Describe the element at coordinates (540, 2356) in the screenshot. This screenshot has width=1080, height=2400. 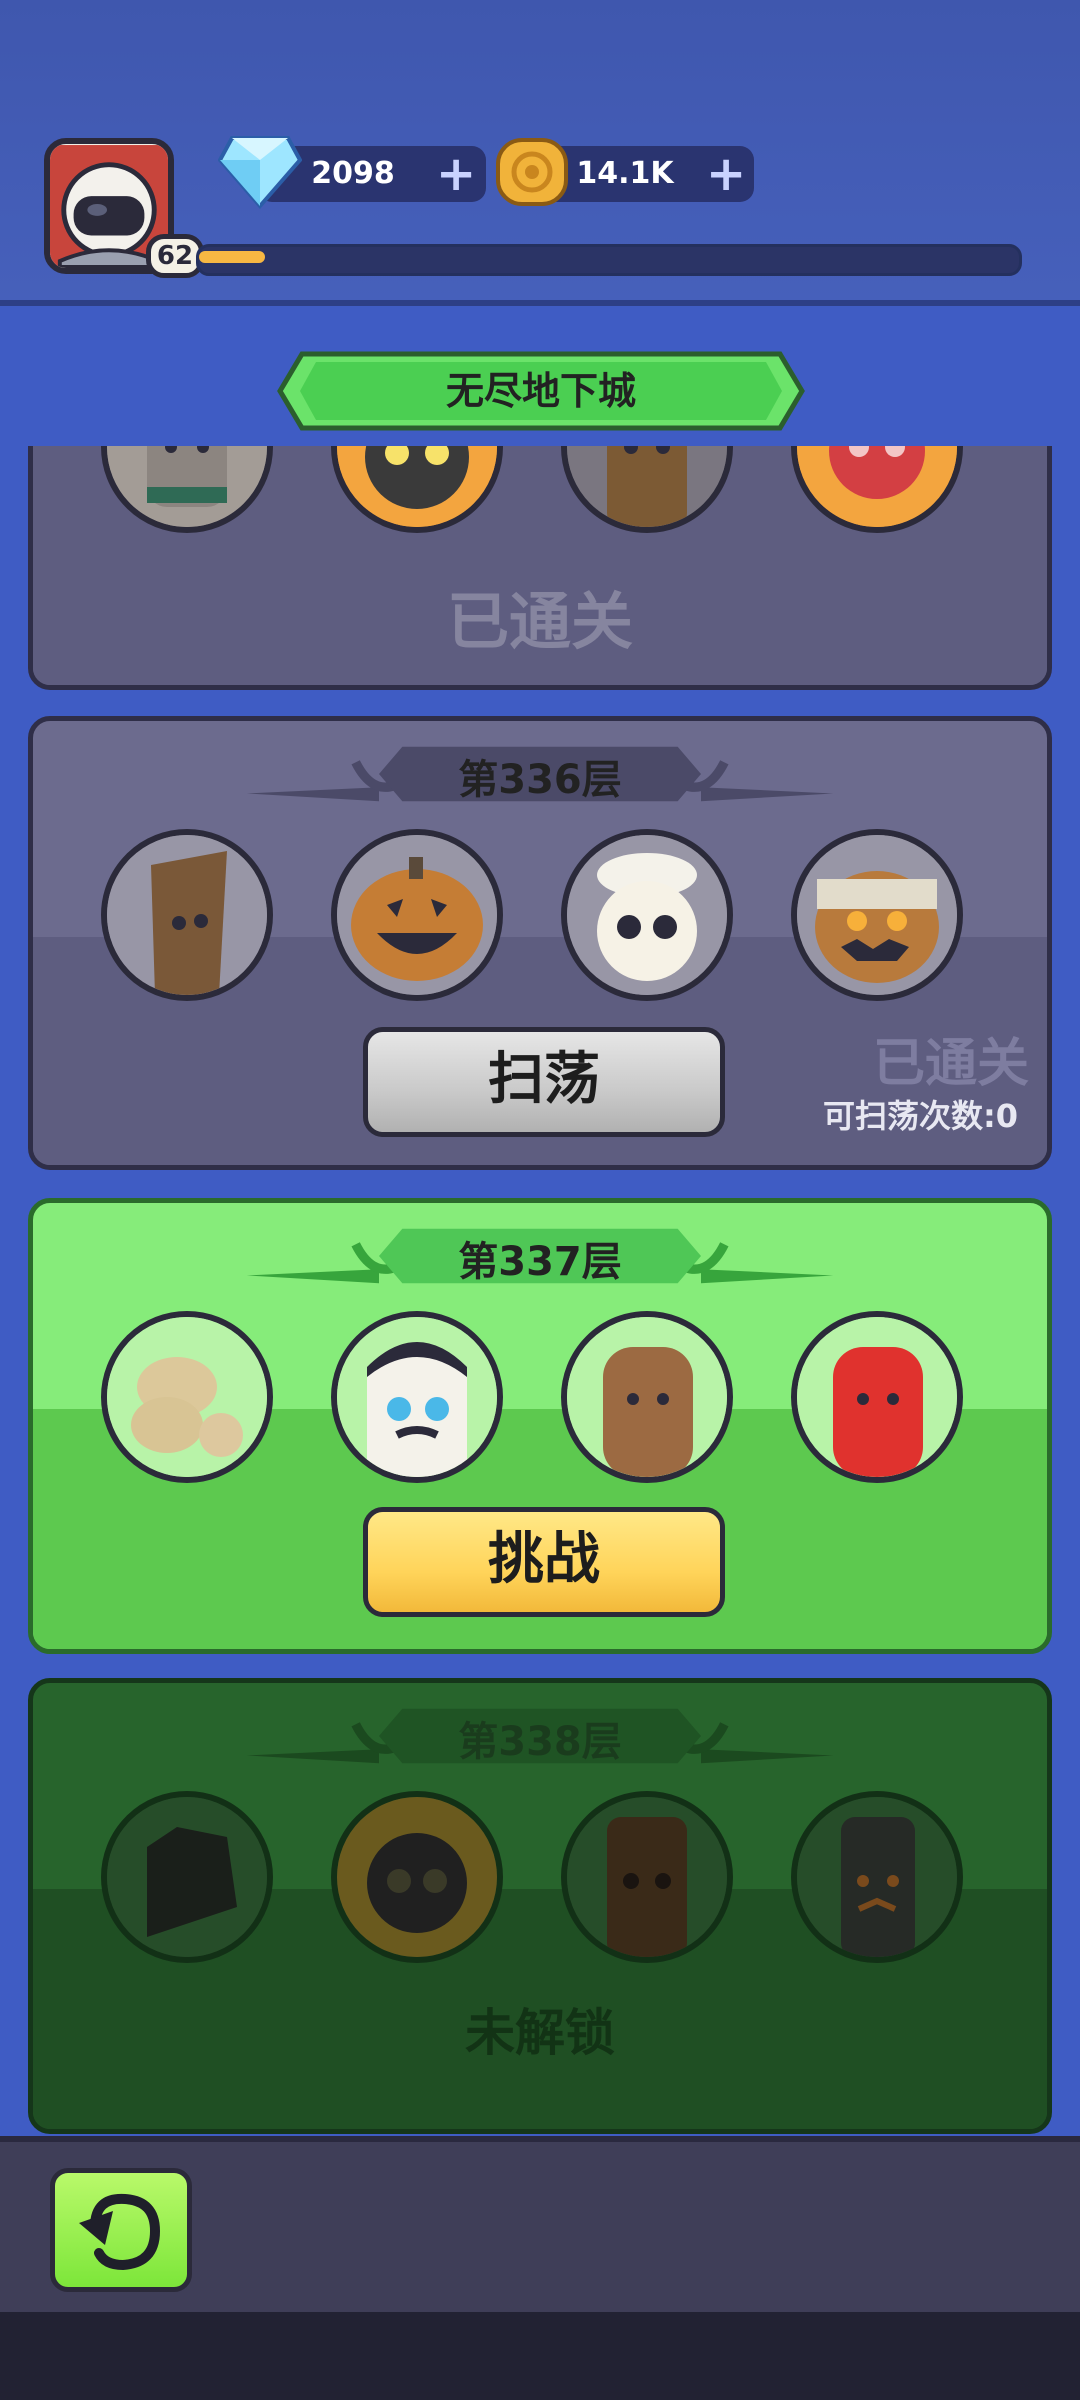
I see `system-nav-strip` at that location.